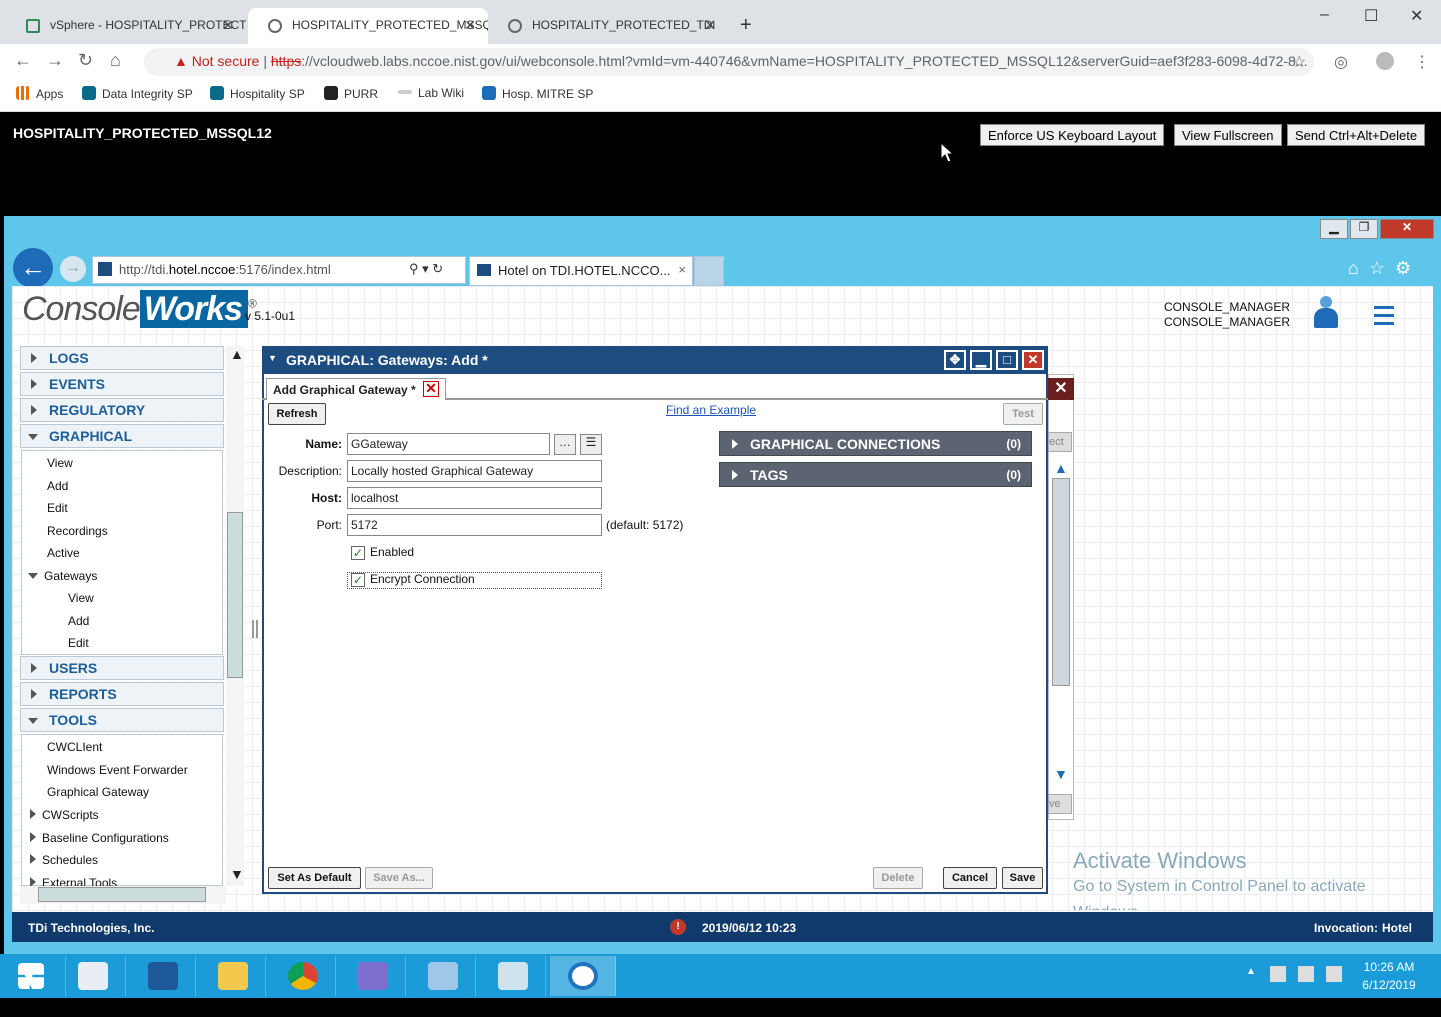 The image size is (1441, 1017). What do you see at coordinates (583, 976) in the screenshot?
I see `internet-explorer-icon` at bounding box center [583, 976].